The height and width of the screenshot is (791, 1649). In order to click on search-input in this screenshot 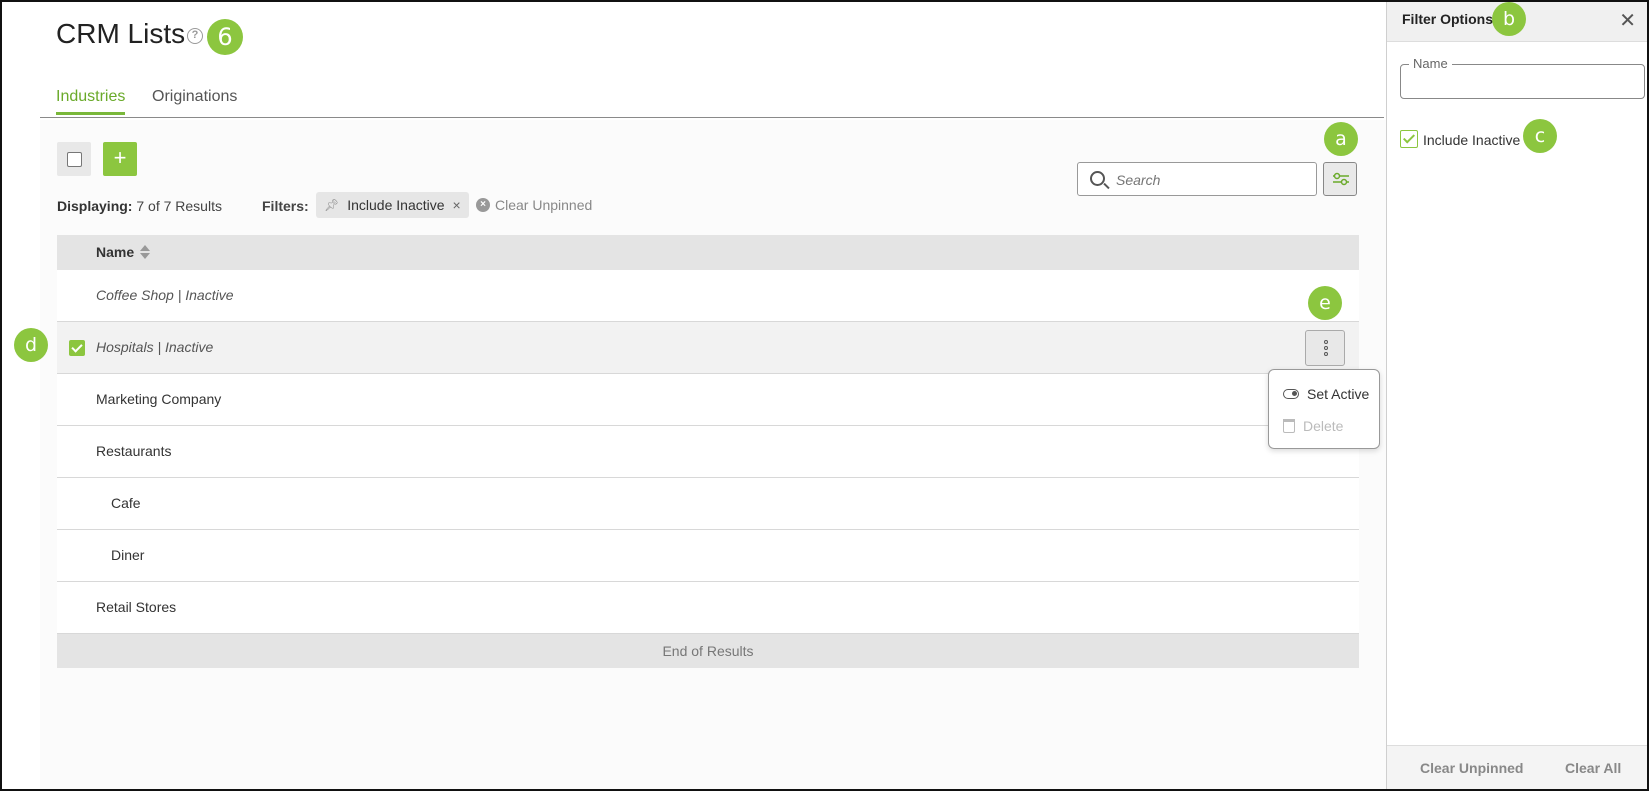, I will do `click(1211, 180)`.